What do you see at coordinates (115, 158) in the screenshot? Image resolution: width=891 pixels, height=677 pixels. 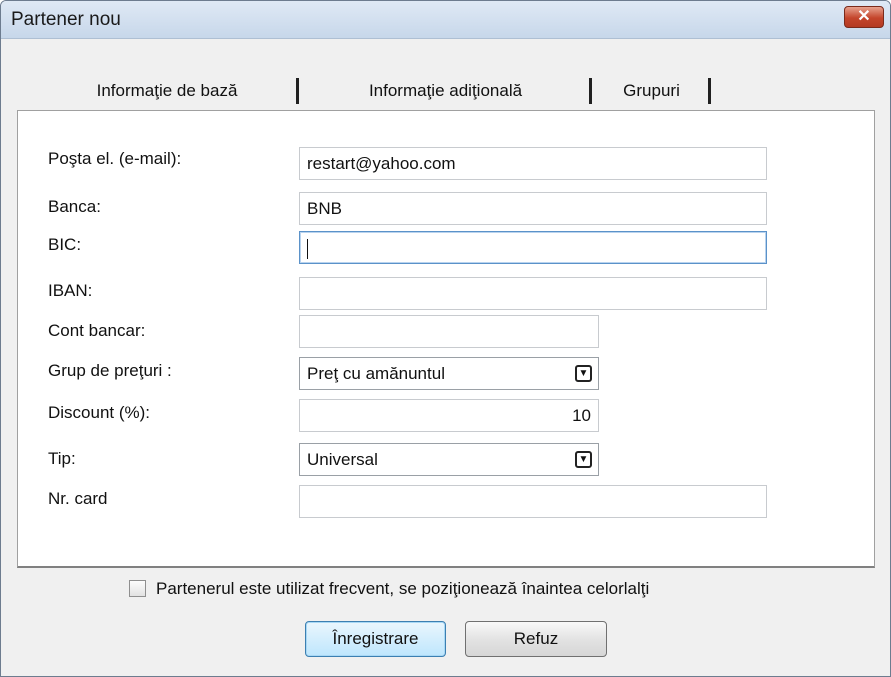 I see `email-label: Poşta el. (e-mail):` at bounding box center [115, 158].